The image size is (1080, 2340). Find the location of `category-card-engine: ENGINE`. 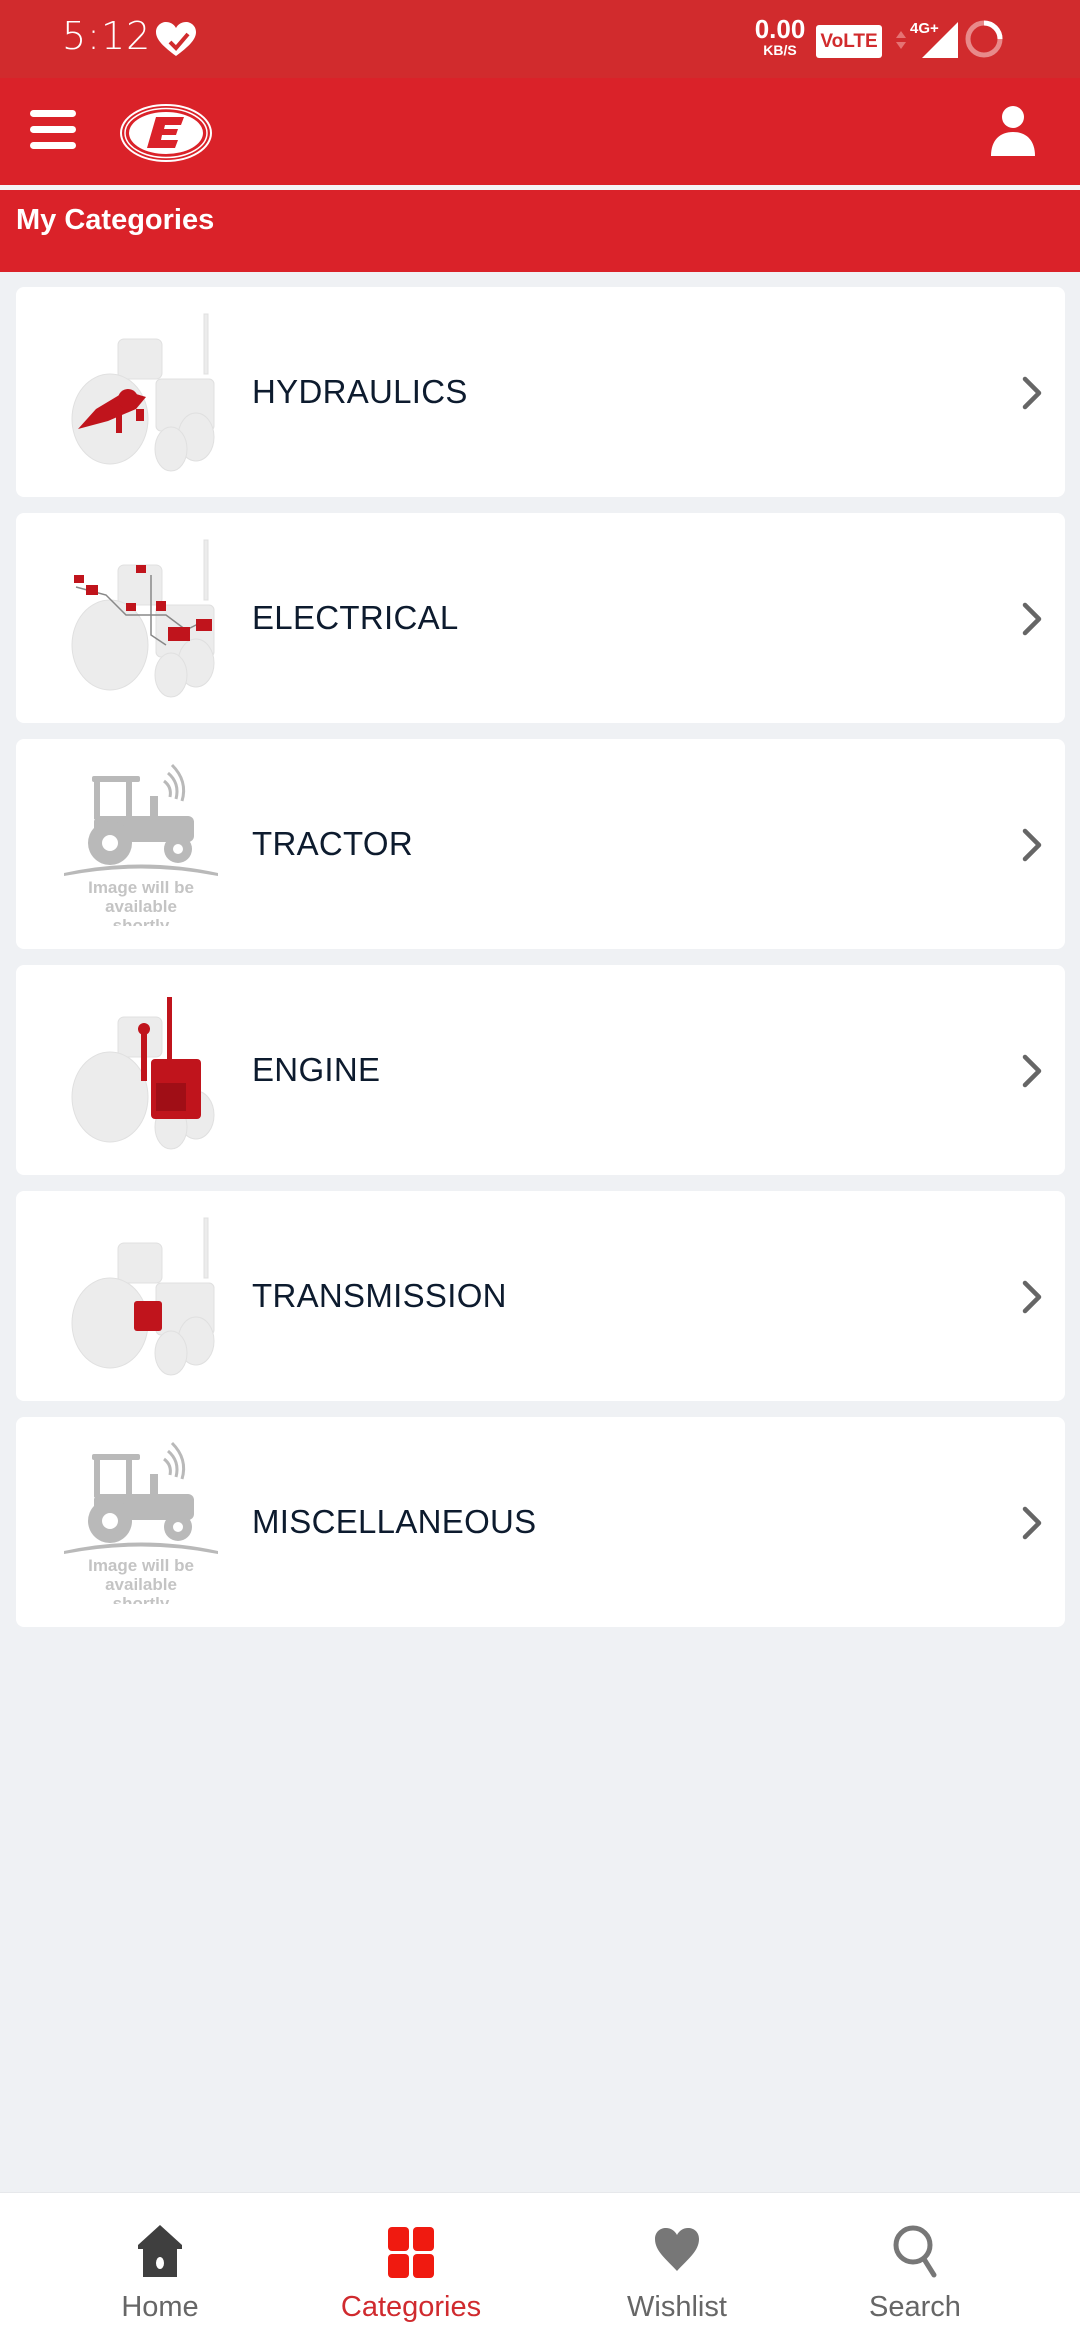

category-card-engine: ENGINE is located at coordinates (540, 1070).